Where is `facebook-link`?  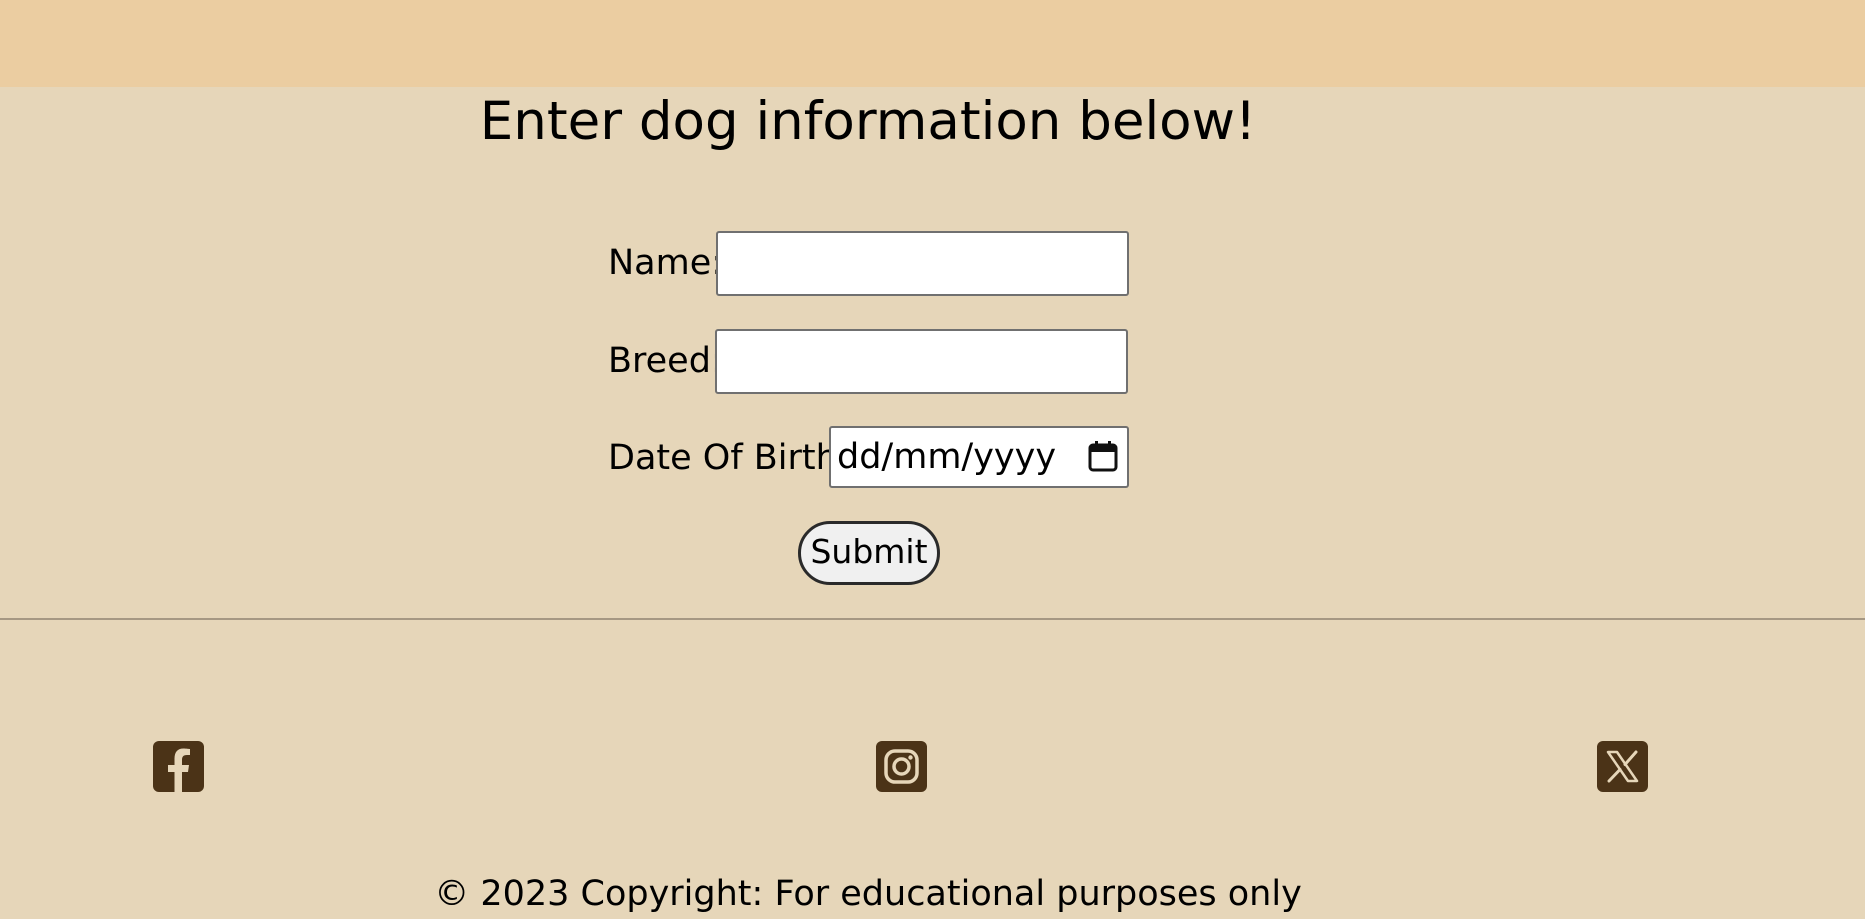
facebook-link is located at coordinates (178, 766).